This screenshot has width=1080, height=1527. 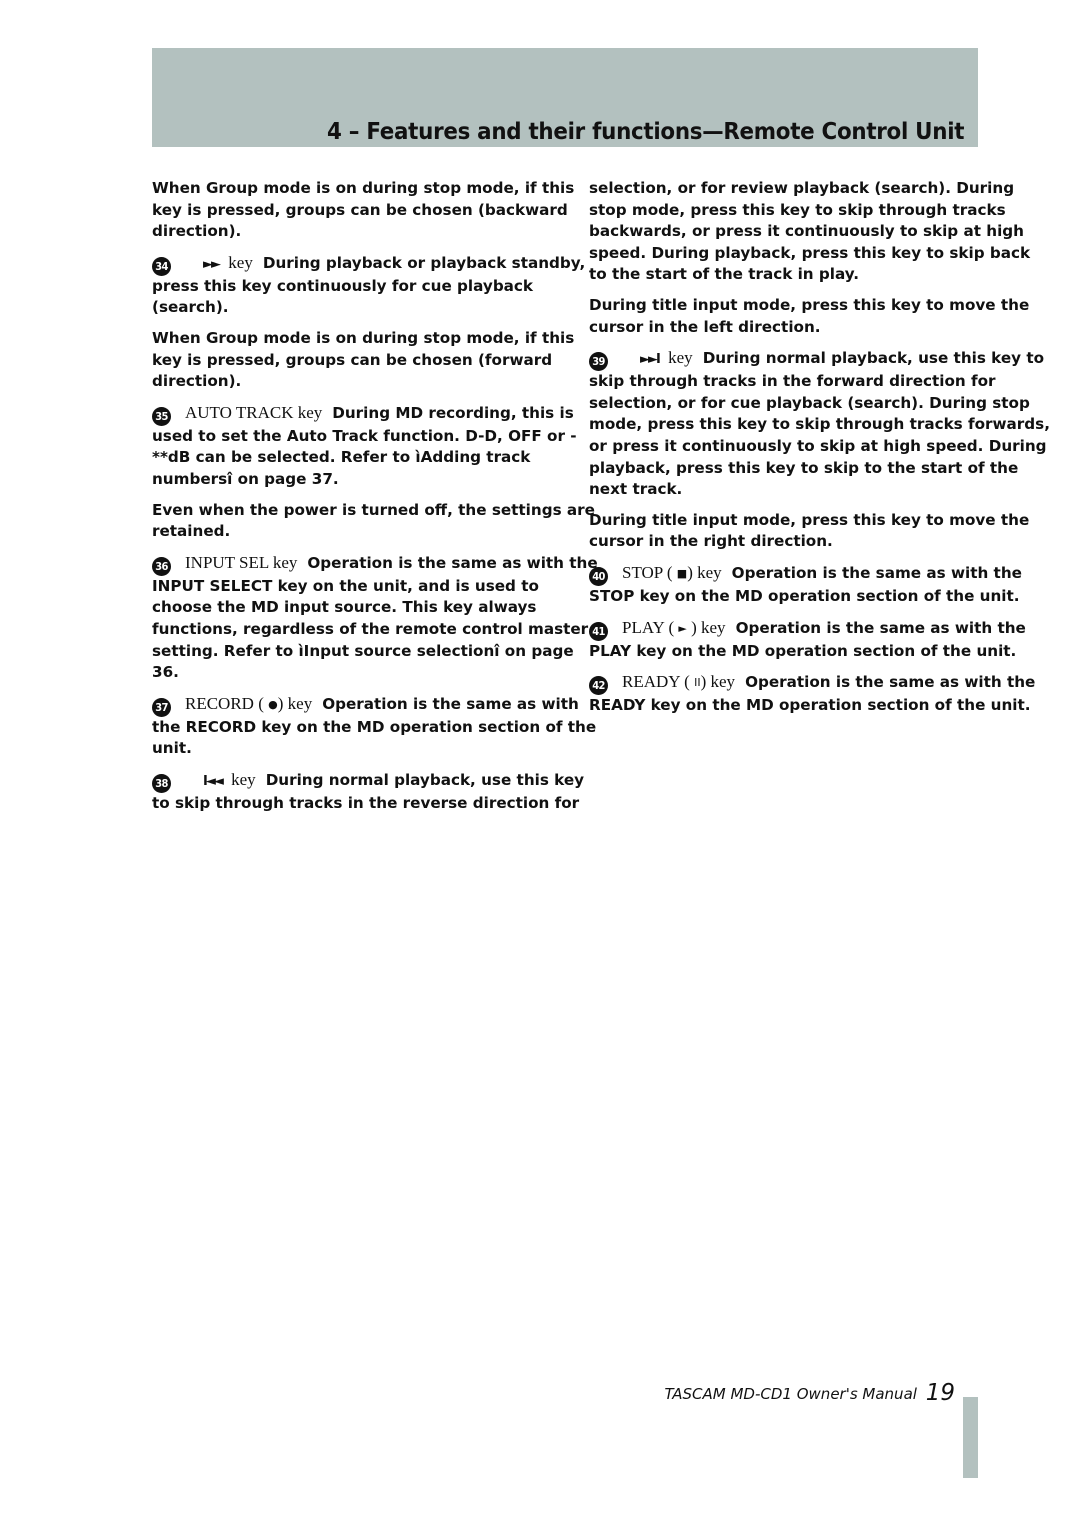 I want to click on item-number-badge: 35, so click(x=161, y=416).